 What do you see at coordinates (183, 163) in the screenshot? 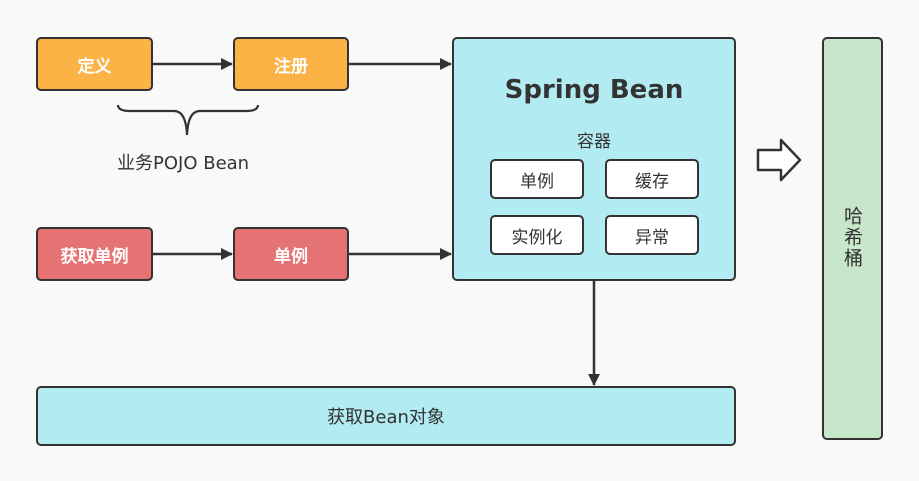
I see `brace-label: 业务POJO Bean` at bounding box center [183, 163].